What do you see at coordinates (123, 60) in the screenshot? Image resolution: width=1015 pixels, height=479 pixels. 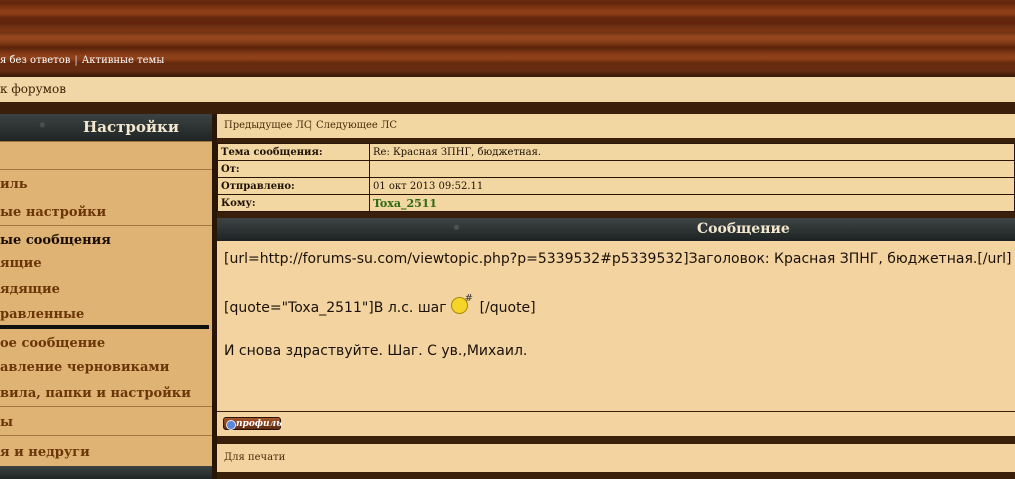 I see `active-topics-link: Активные темы` at bounding box center [123, 60].